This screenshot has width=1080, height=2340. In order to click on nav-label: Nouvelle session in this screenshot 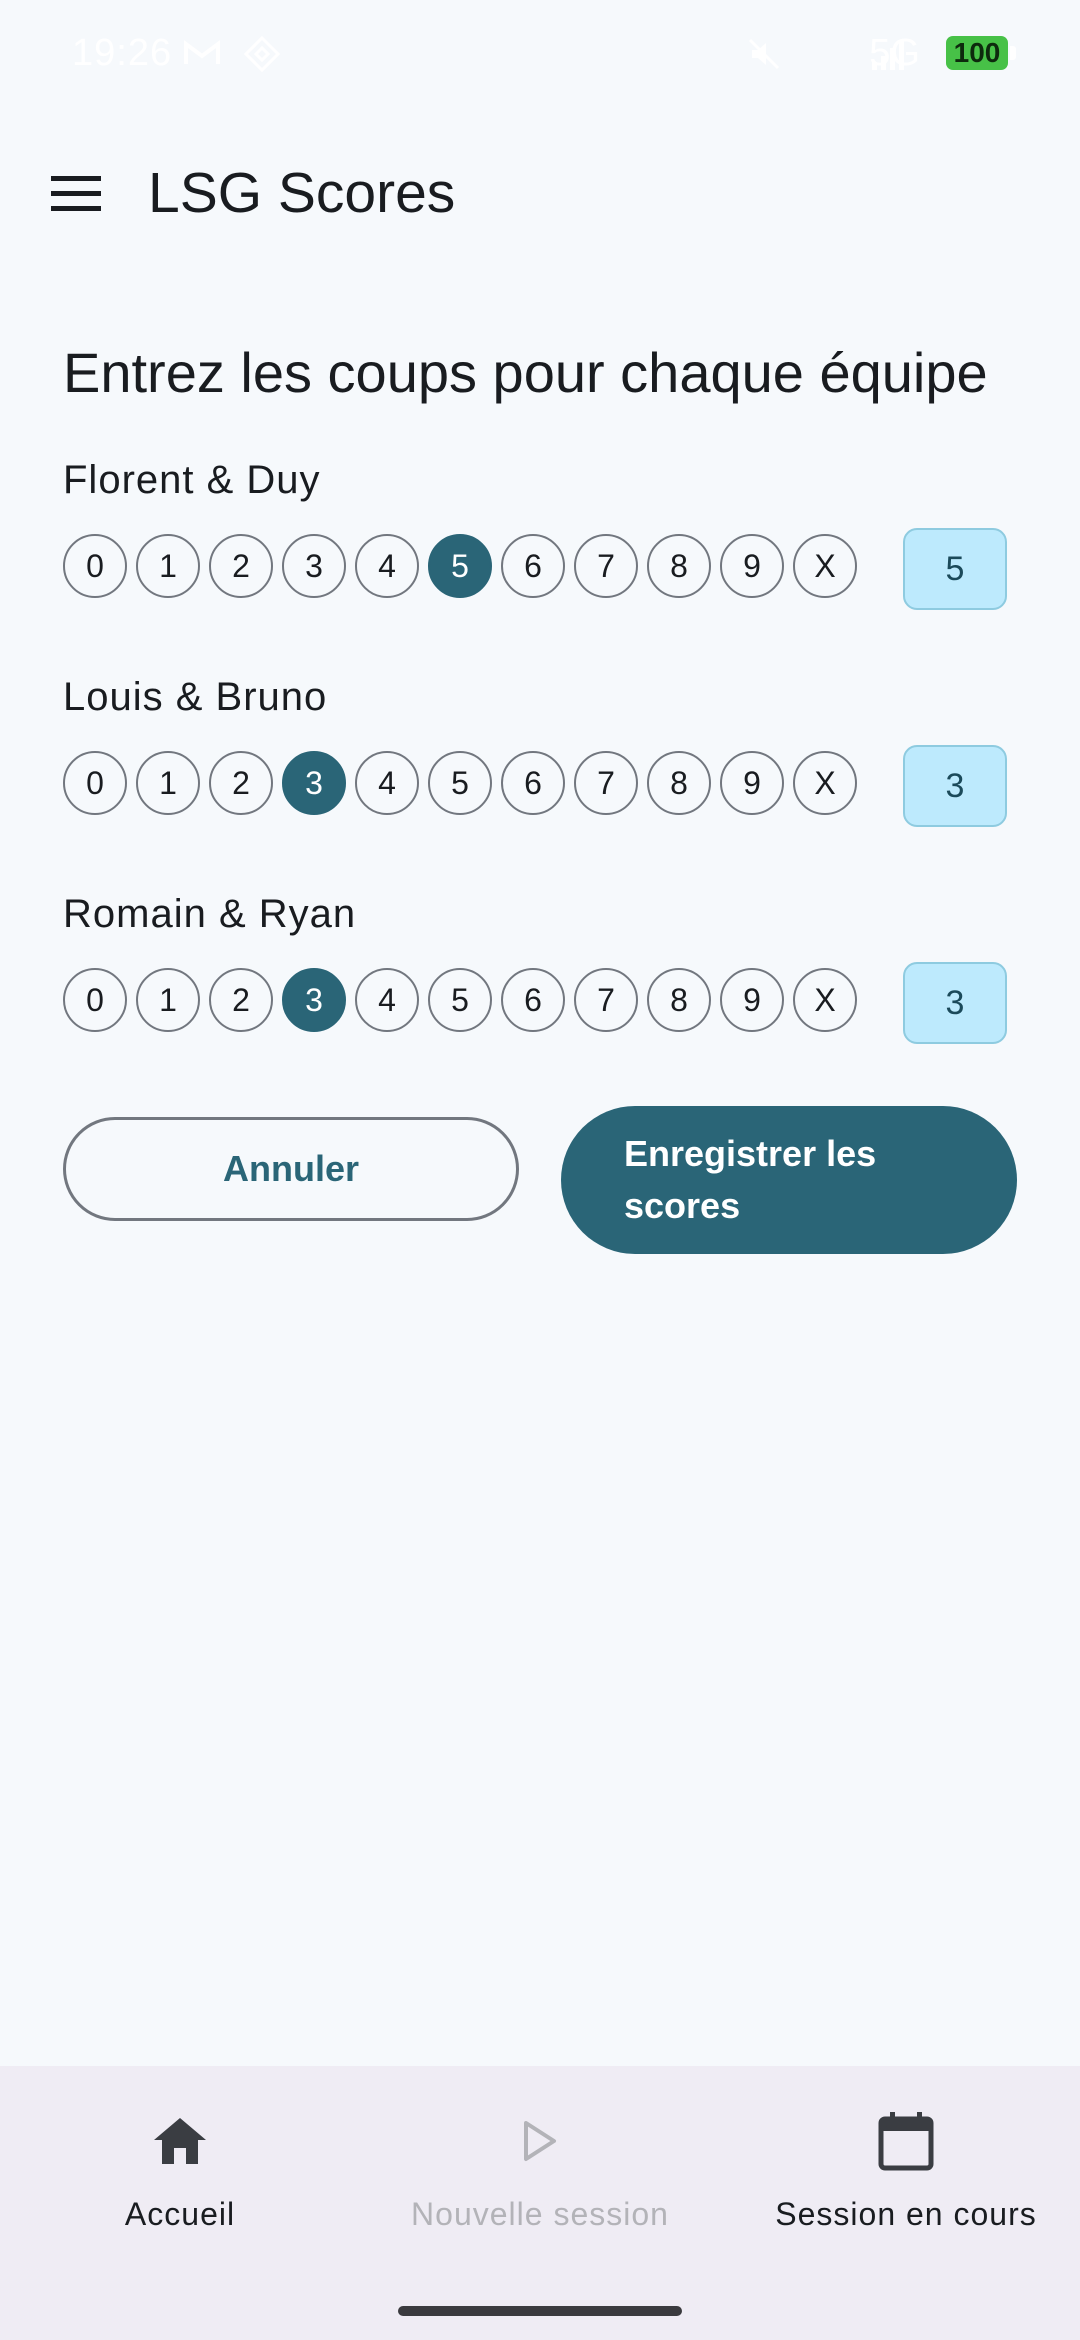, I will do `click(540, 2214)`.